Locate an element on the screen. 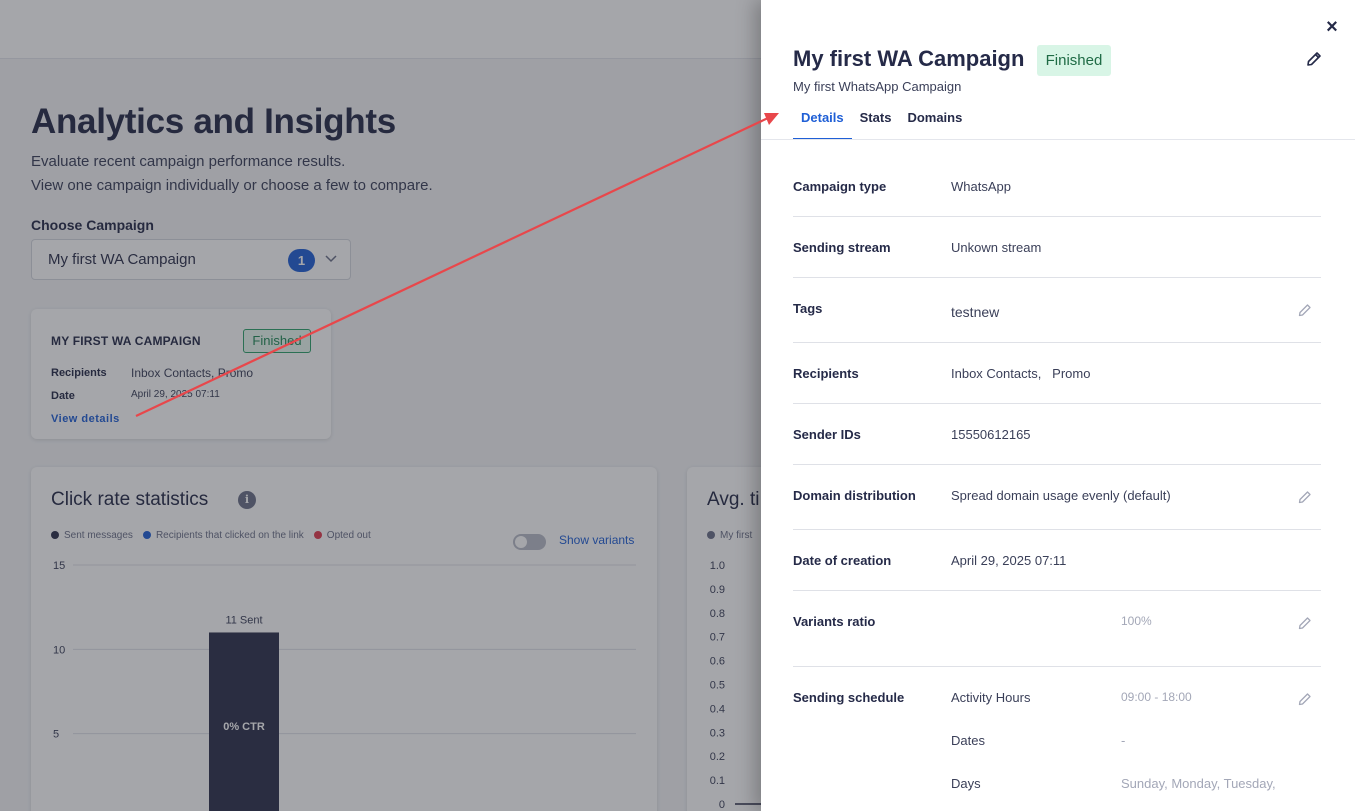 Image resolution: width=1355 pixels, height=811 pixels. tab-details: Details is located at coordinates (822, 122).